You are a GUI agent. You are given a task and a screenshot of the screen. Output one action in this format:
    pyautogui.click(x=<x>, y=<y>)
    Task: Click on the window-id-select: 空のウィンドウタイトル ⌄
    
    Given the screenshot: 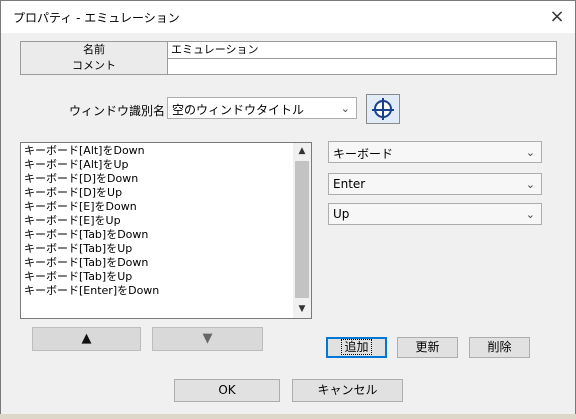 What is the action you would take?
    pyautogui.click(x=262, y=108)
    